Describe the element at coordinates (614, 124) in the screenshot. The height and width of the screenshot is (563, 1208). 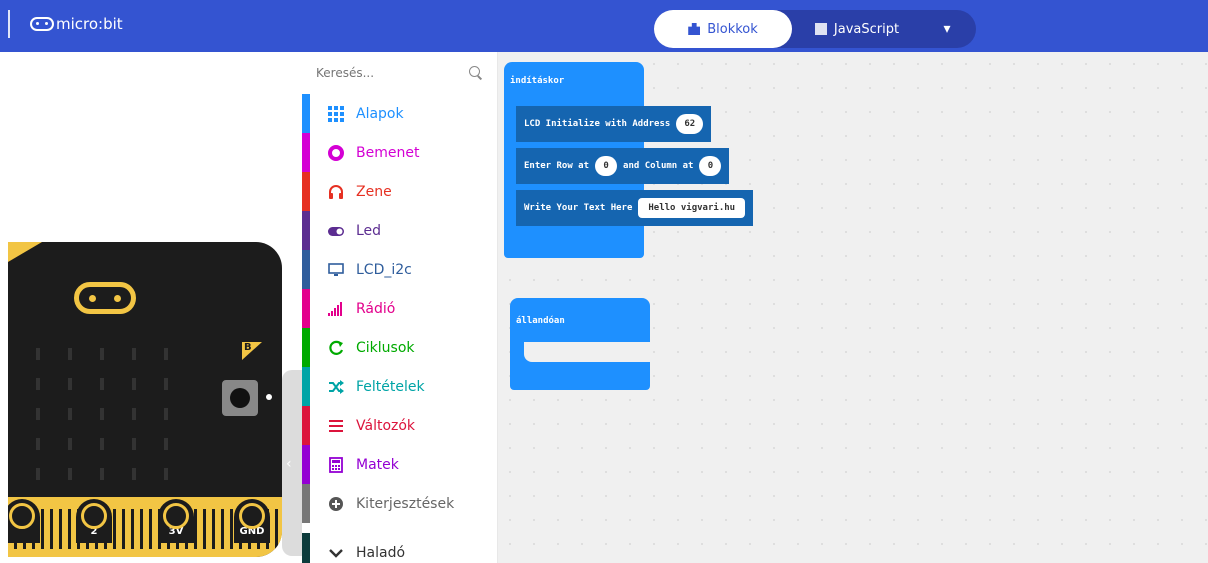
I see `lcd-initialize-block: LCD Initialize with Address 62` at that location.